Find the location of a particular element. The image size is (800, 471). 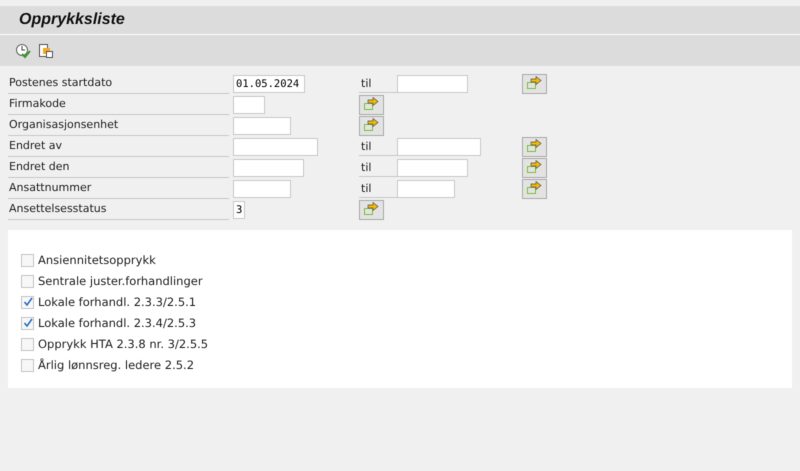

checkbox-label: Lokale forhandl. 2.3.3/2.5.1 is located at coordinates (117, 302).